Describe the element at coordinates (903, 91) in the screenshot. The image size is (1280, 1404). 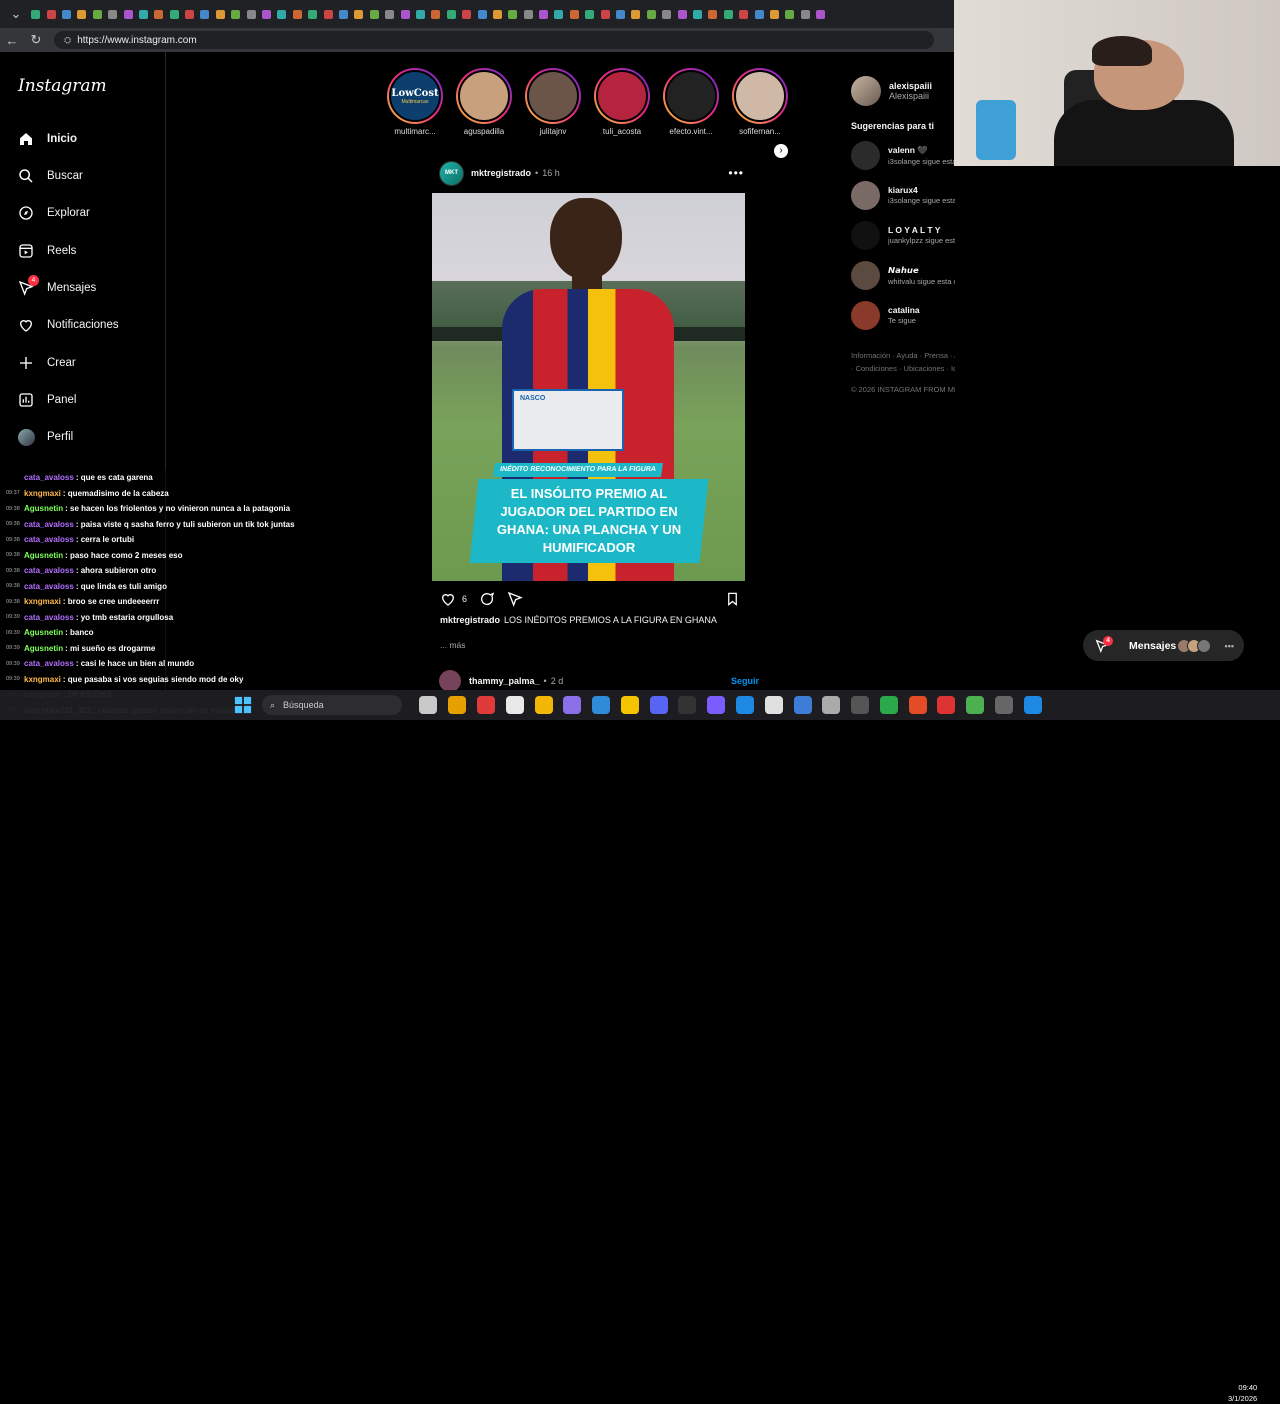
I see `current-user: alexispaiii Alexispaiii` at that location.